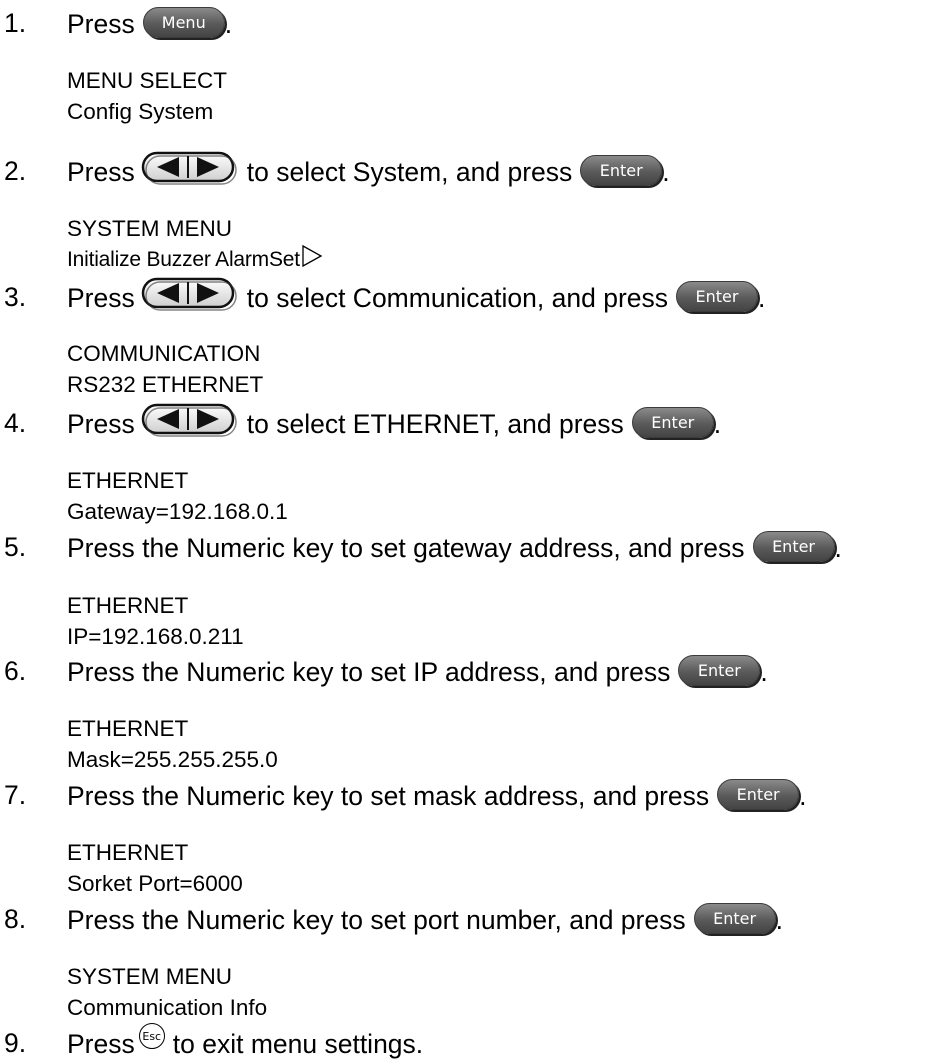 The height and width of the screenshot is (1064, 941). I want to click on step-text-mid: to select System, and press, so click(409, 171).